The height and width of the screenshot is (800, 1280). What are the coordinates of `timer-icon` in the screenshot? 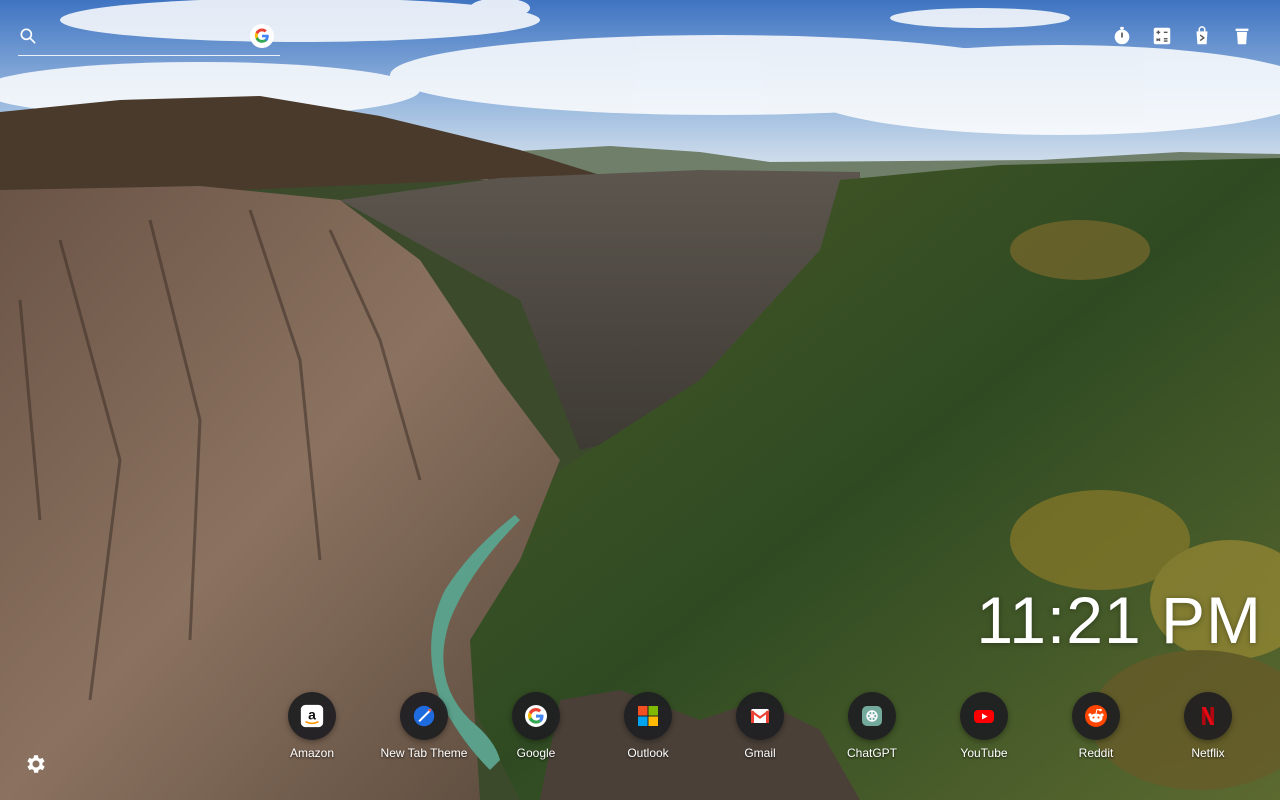 It's located at (1122, 35).